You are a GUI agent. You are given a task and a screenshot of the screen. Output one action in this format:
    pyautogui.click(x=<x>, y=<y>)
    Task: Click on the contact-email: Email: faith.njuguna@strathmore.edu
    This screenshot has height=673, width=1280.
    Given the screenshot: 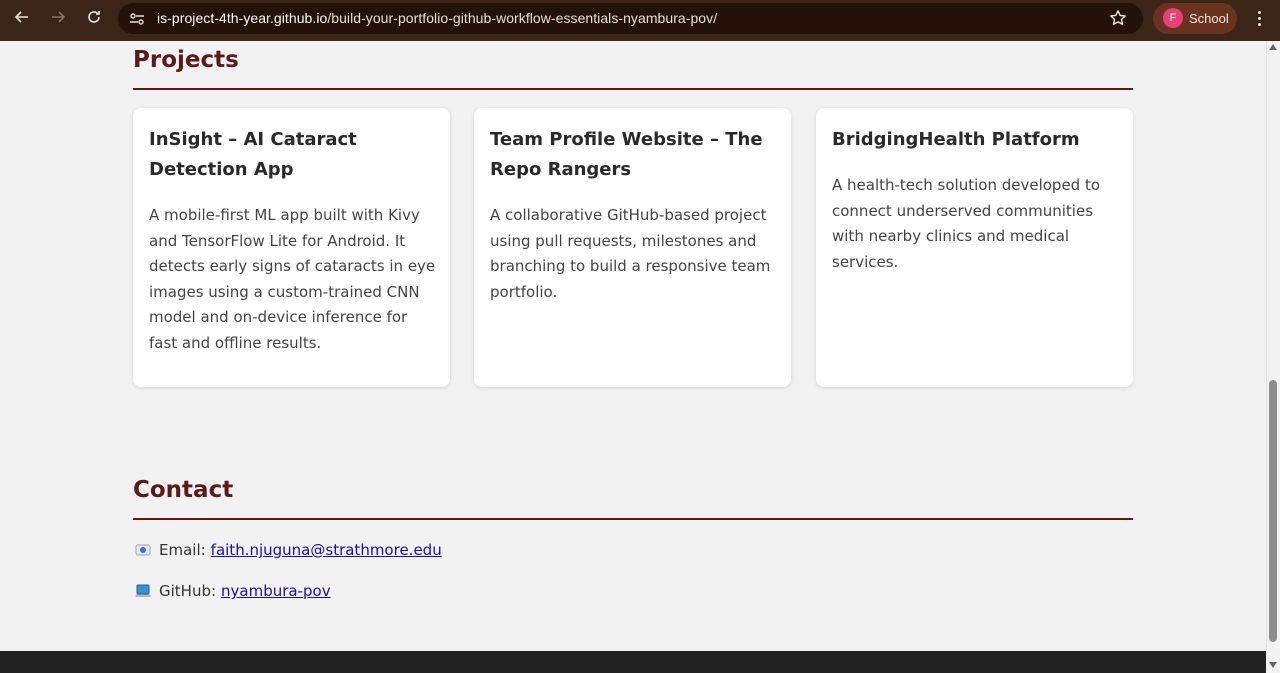 What is the action you would take?
    pyautogui.click(x=288, y=550)
    